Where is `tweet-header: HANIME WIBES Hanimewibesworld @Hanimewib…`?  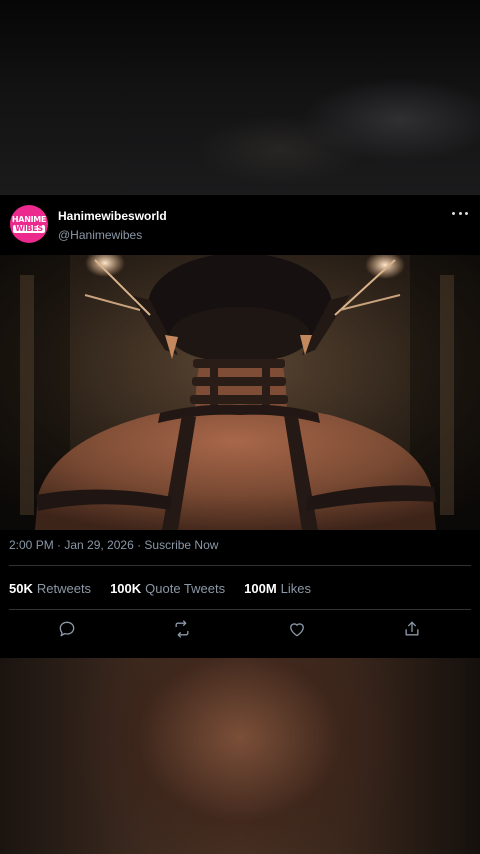
tweet-header: HANIME WIBES Hanimewibesworld @Hanimewib… is located at coordinates (240, 225).